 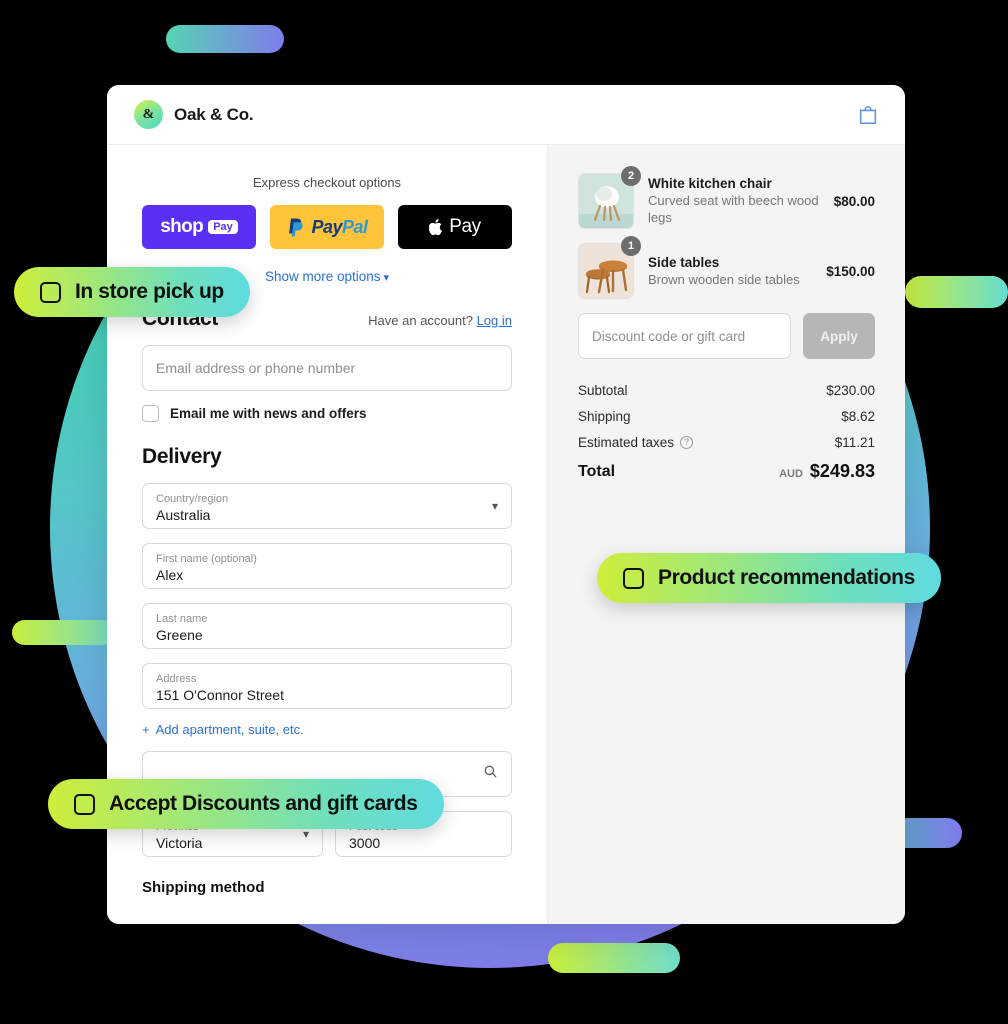 What do you see at coordinates (858, 416) in the screenshot?
I see `shipping-value: $8.62` at bounding box center [858, 416].